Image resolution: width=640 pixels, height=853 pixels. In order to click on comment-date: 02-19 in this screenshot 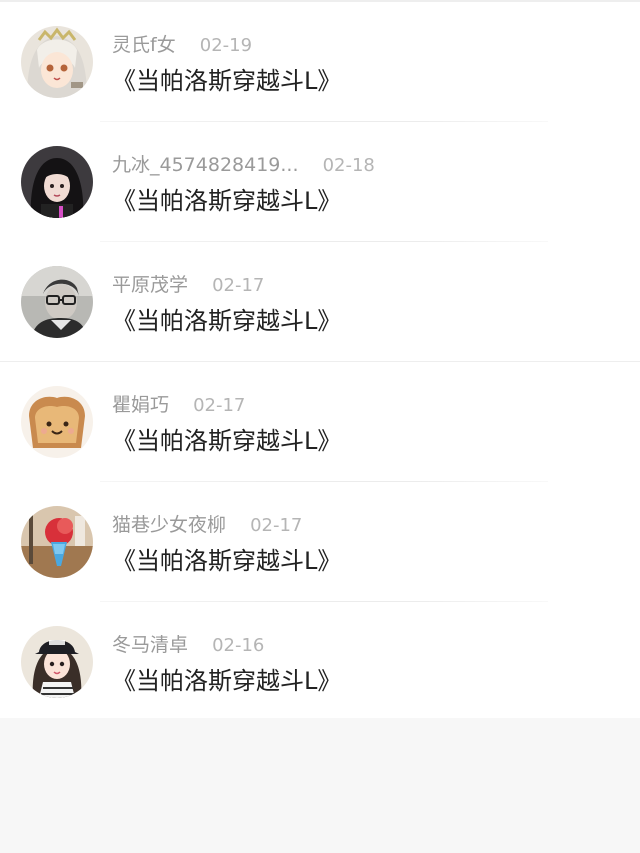, I will do `click(226, 45)`.